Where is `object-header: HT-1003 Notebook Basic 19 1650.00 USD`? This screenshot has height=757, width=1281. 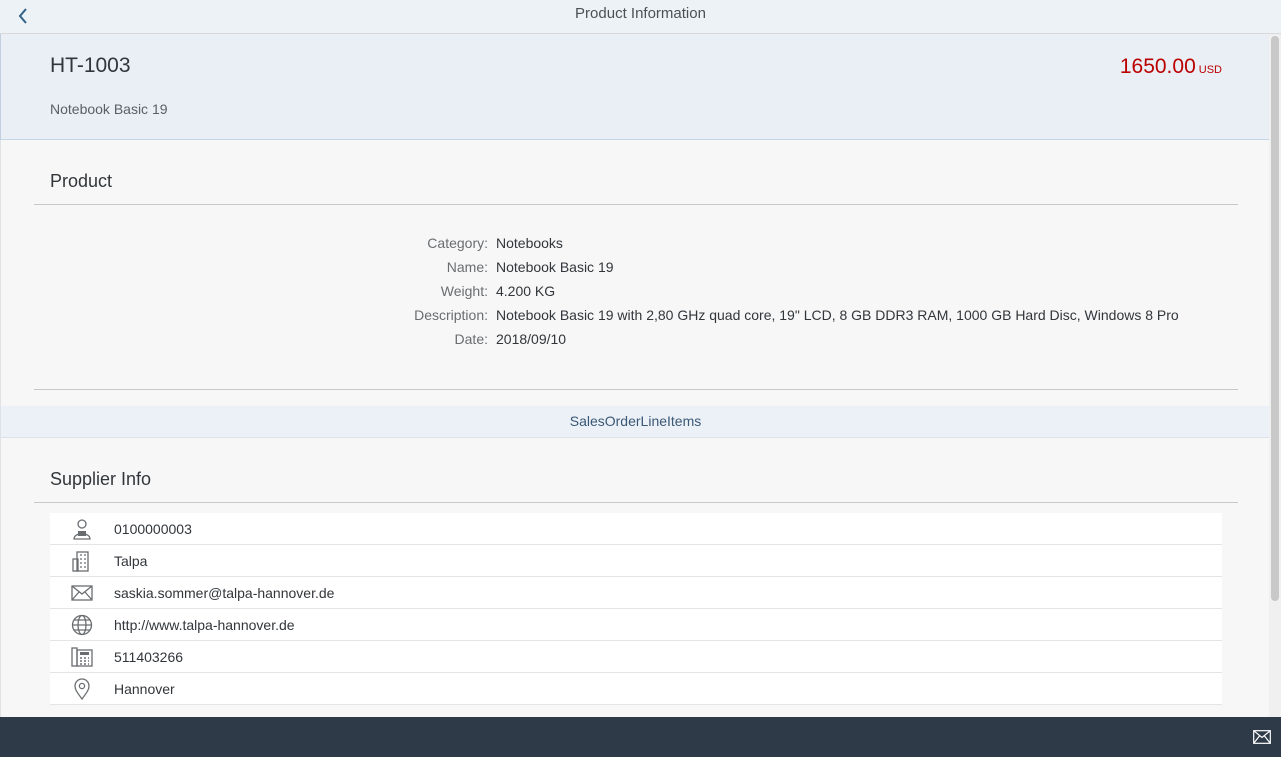 object-header: HT-1003 Notebook Basic 19 1650.00 USD is located at coordinates (635, 87).